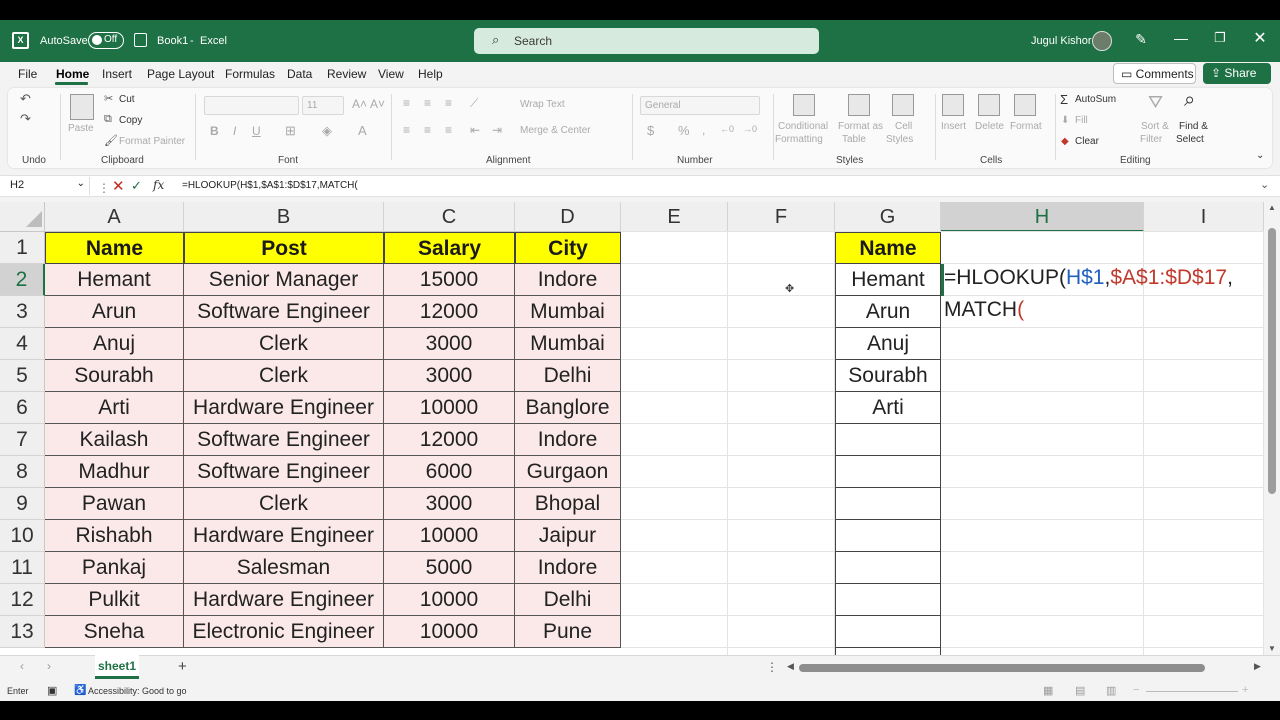  I want to click on avatar, so click(1102, 41).